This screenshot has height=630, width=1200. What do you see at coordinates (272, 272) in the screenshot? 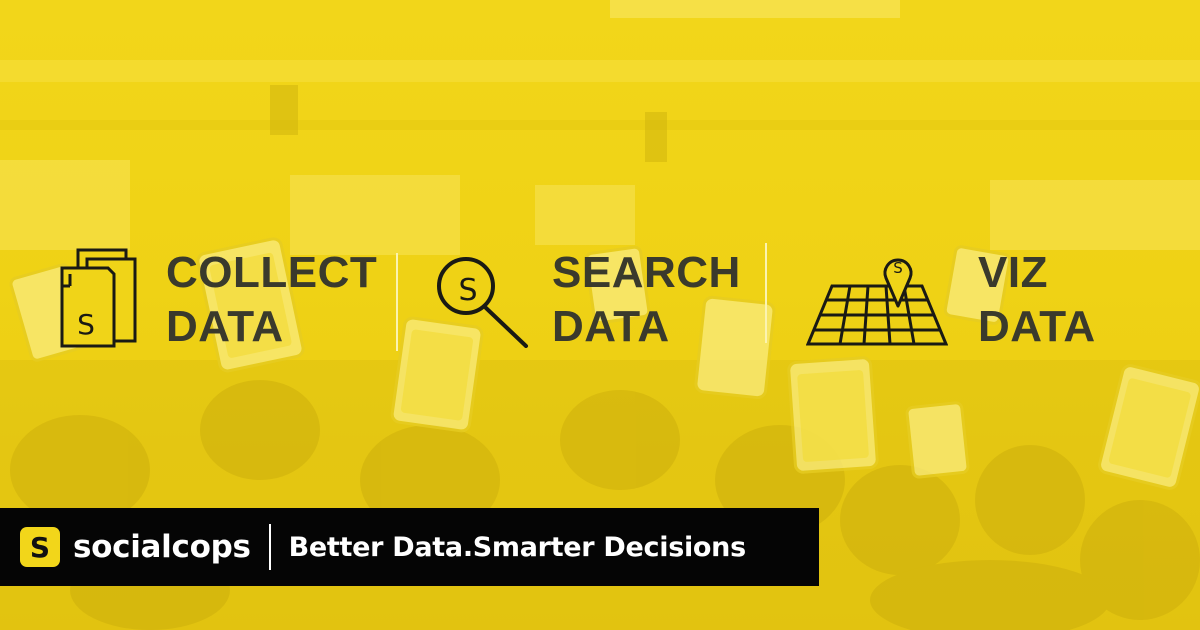
I see `feature-title: COLLECT` at bounding box center [272, 272].